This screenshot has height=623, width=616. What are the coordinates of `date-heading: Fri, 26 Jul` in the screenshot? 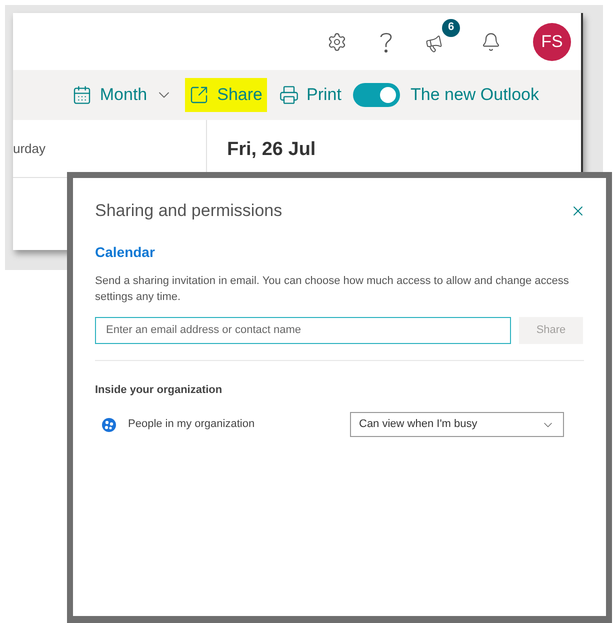 It's located at (271, 149).